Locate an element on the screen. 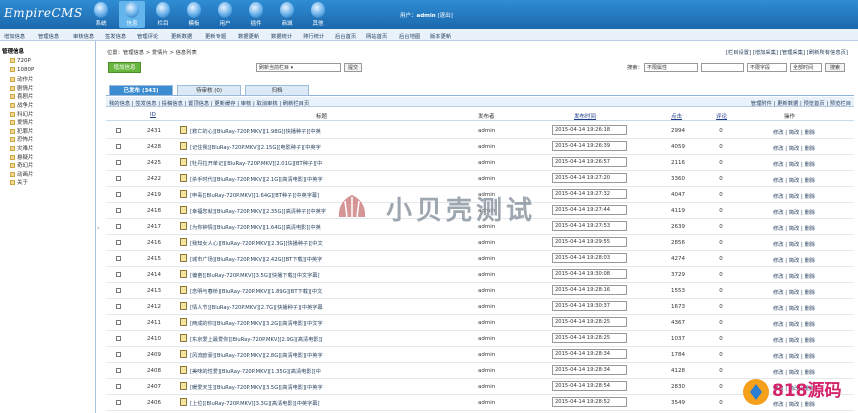  column-refresh-select: 刷新当前栏目 ▾ is located at coordinates (298, 67).